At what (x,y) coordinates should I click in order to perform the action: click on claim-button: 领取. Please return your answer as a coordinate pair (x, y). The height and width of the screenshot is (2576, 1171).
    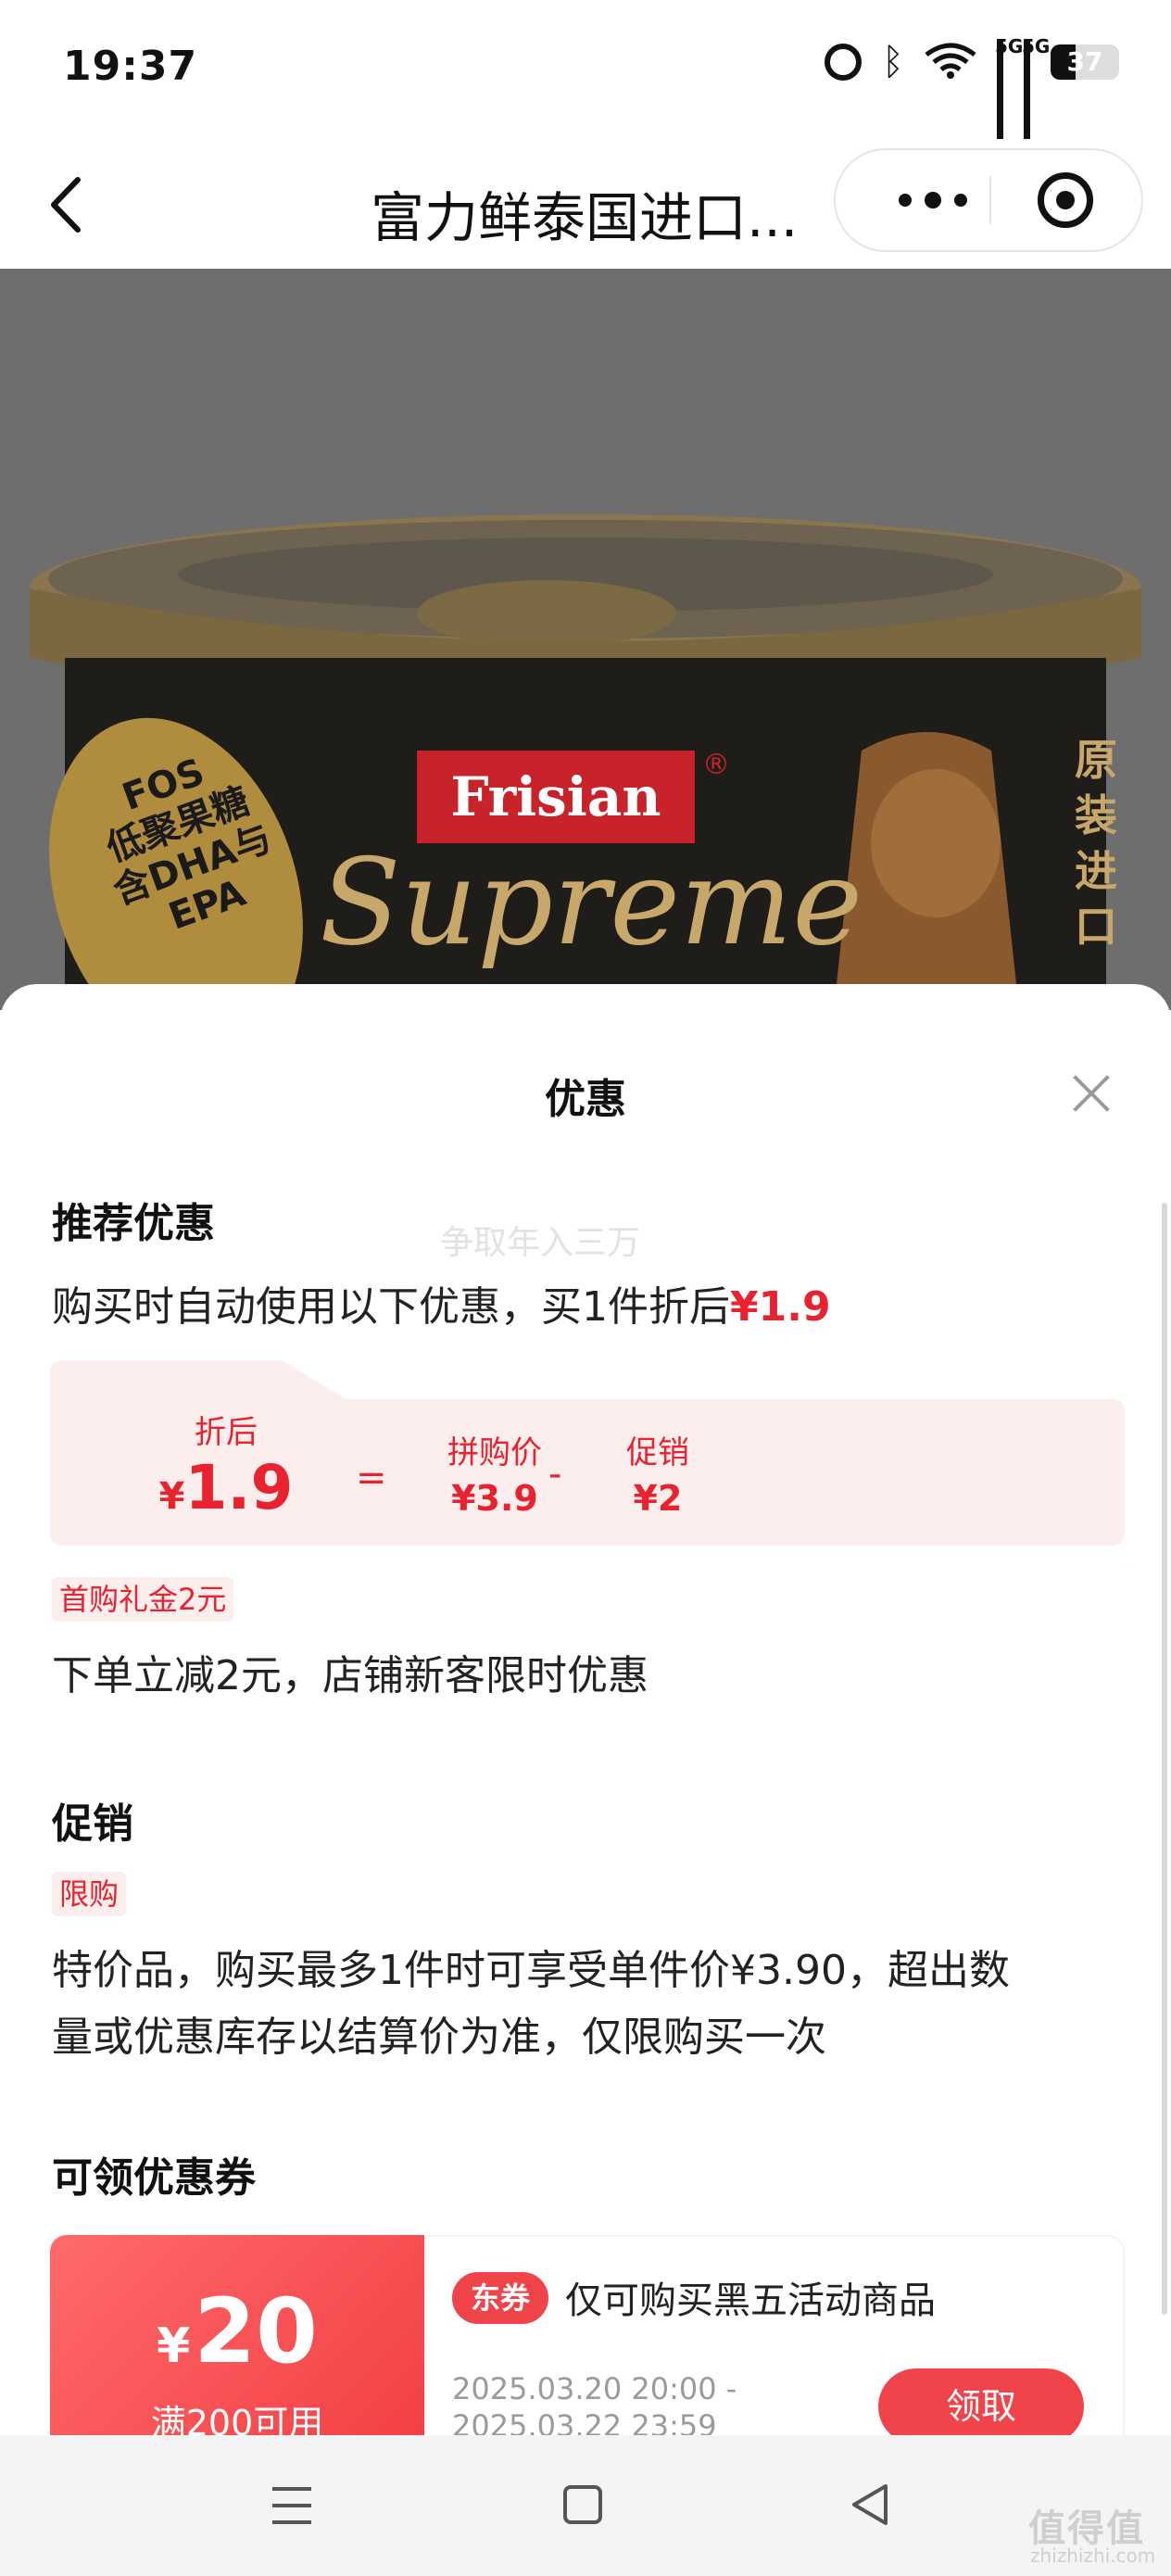
    Looking at the image, I should click on (981, 2403).